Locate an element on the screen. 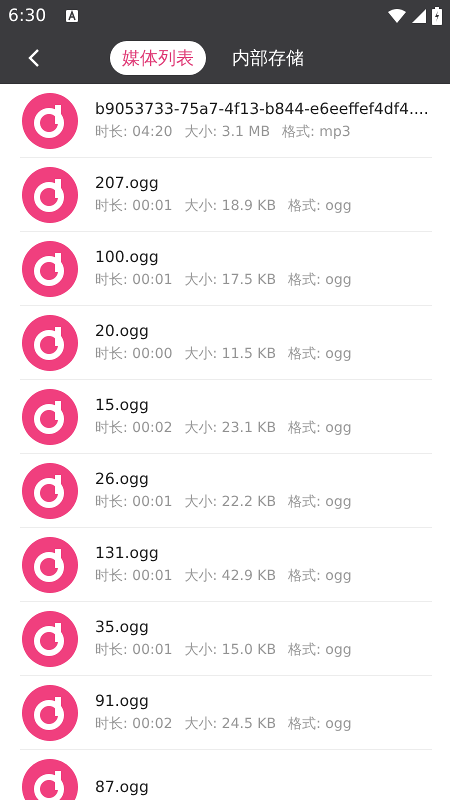  size-text: 大小: 3.1 MB is located at coordinates (227, 132).